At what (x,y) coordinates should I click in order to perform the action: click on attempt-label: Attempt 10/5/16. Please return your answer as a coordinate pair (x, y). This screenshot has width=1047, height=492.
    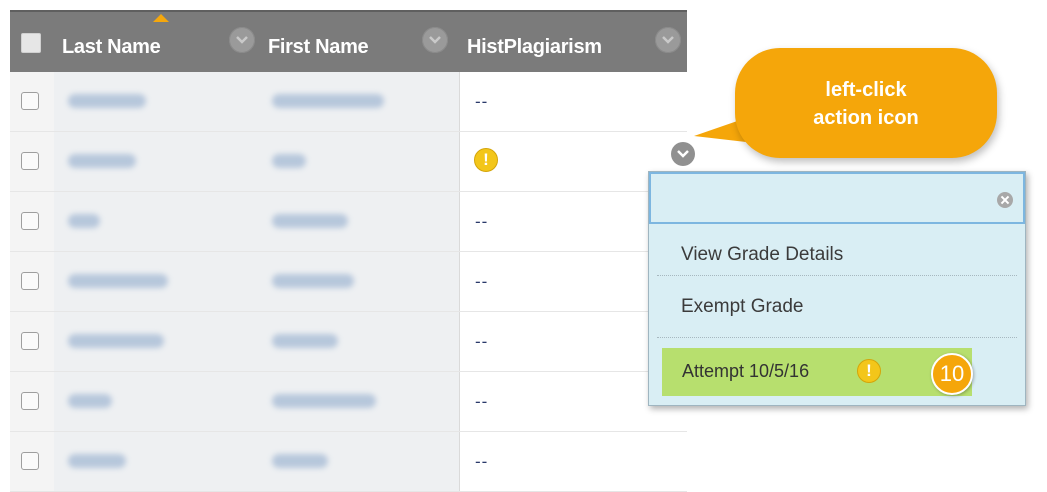
    Looking at the image, I should click on (746, 371).